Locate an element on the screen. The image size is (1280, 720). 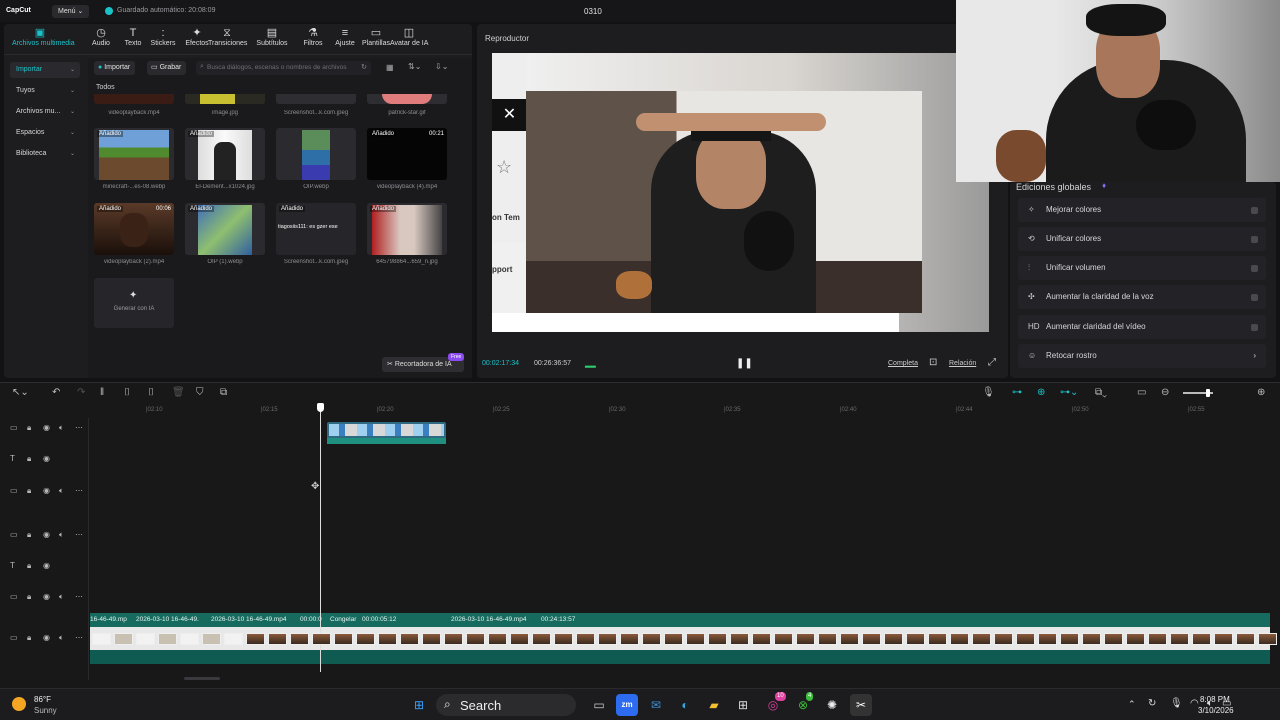
task-view-icon: ▭ is located at coordinates (599, 705).